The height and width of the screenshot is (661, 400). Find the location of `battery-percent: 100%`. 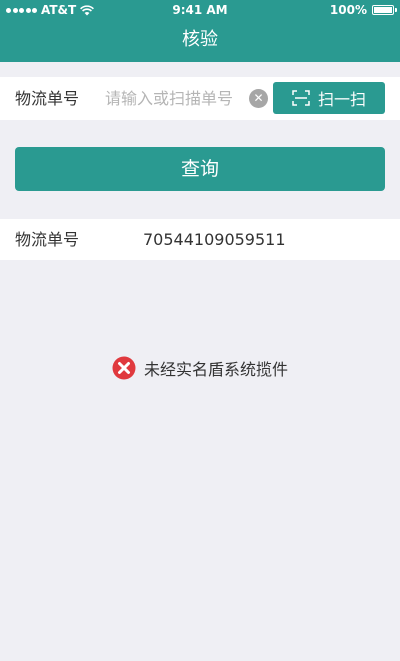

battery-percent: 100% is located at coordinates (348, 10).